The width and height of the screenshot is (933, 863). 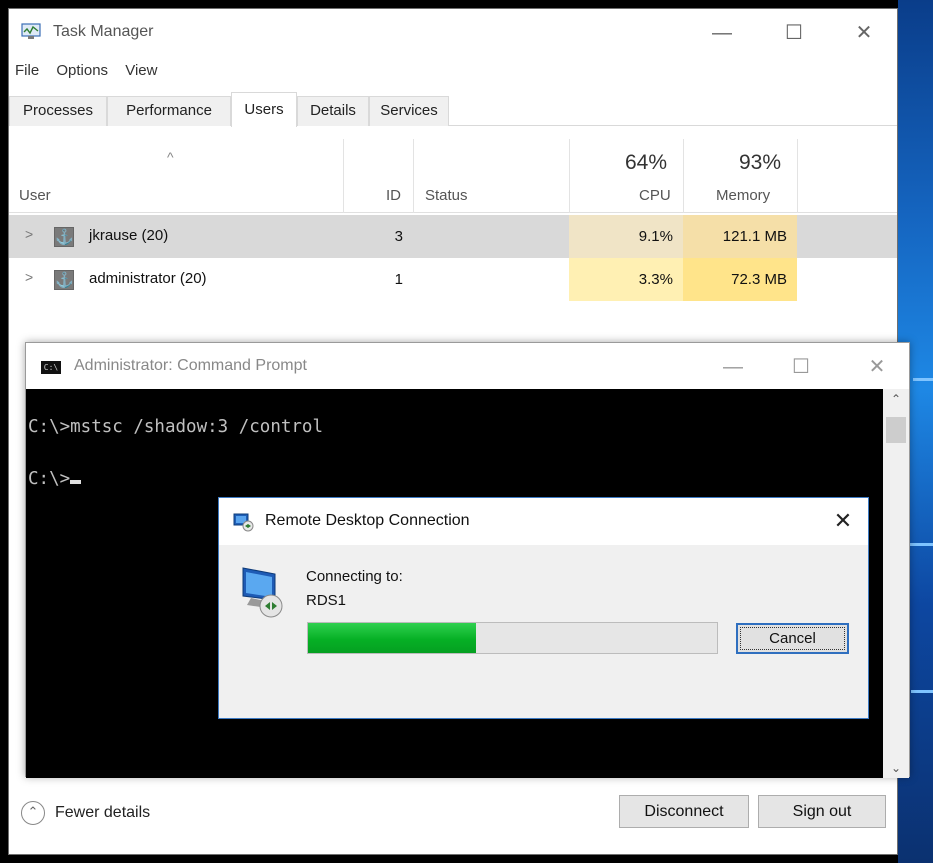 What do you see at coordinates (49, 479) in the screenshot?
I see `console-prompt: C:\>` at bounding box center [49, 479].